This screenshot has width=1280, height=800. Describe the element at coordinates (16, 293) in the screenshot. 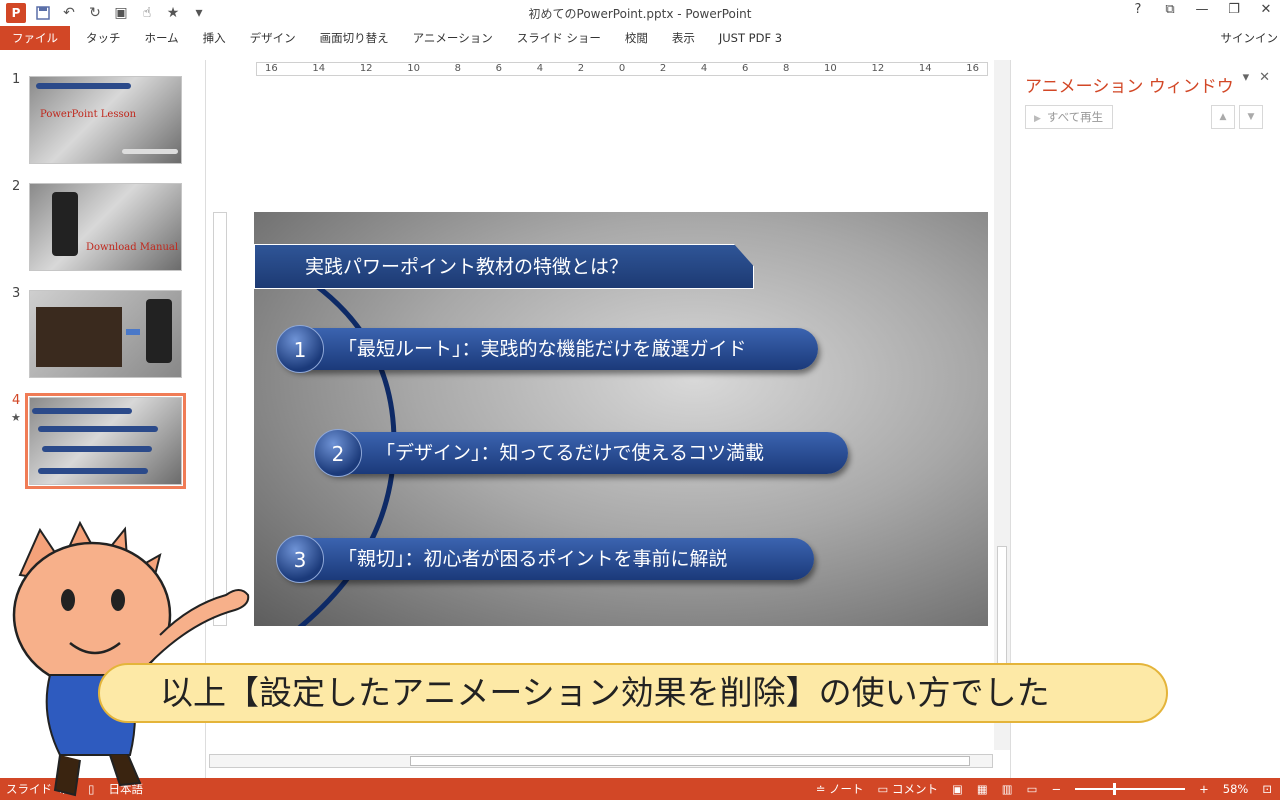

I see `thumbnail-number: 3` at that location.